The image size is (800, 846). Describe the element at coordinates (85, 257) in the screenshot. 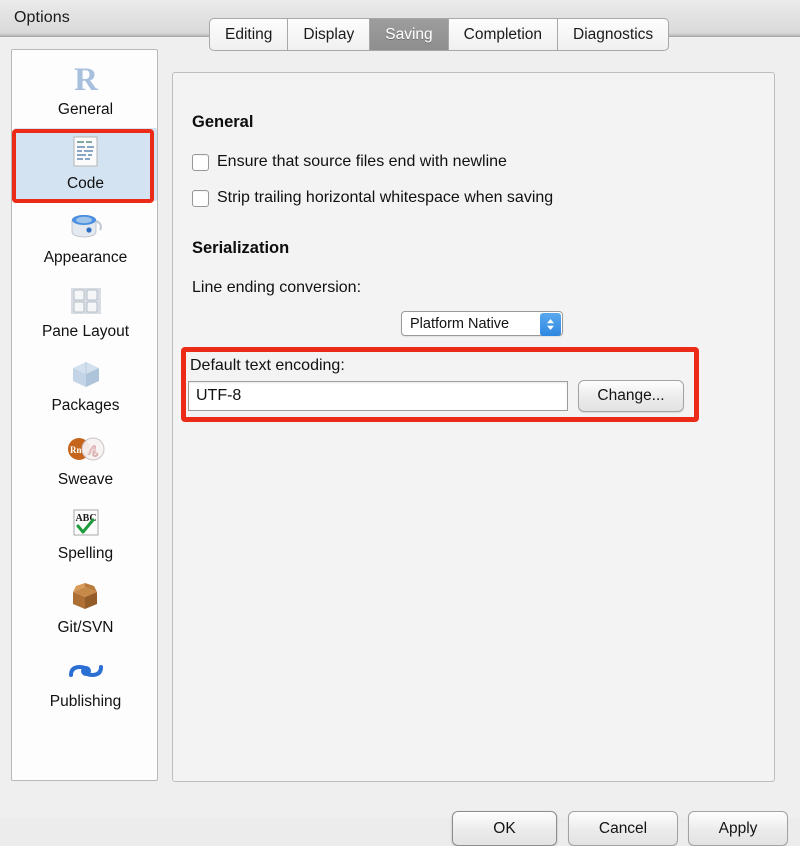

I see `sidebar-label-appearance: Appearance` at that location.